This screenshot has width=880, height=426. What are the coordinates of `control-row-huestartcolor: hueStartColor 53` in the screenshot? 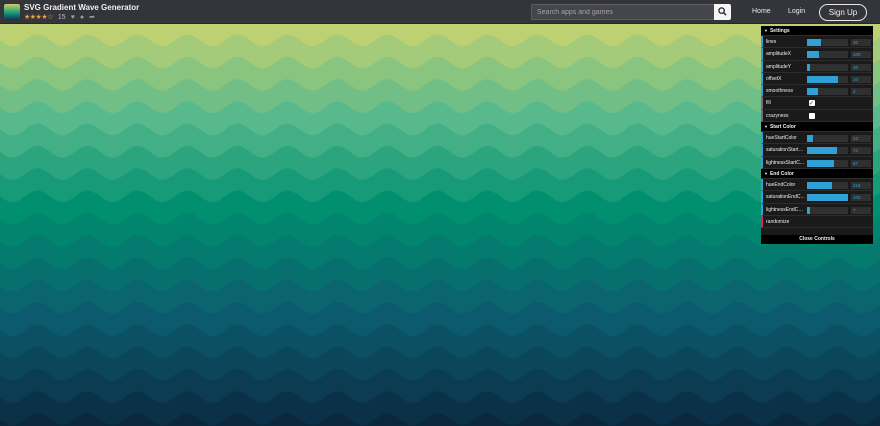 It's located at (817, 138).